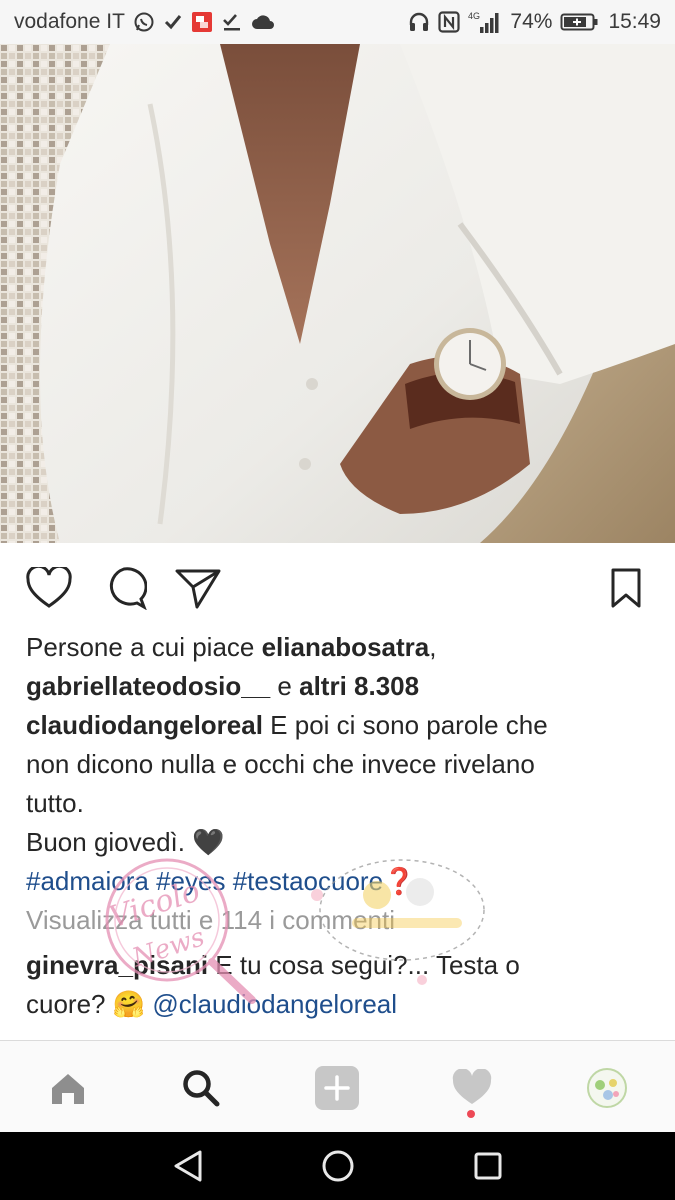 The image size is (675, 1200). Describe the element at coordinates (488, 1166) in the screenshot. I see `recents-icon` at that location.